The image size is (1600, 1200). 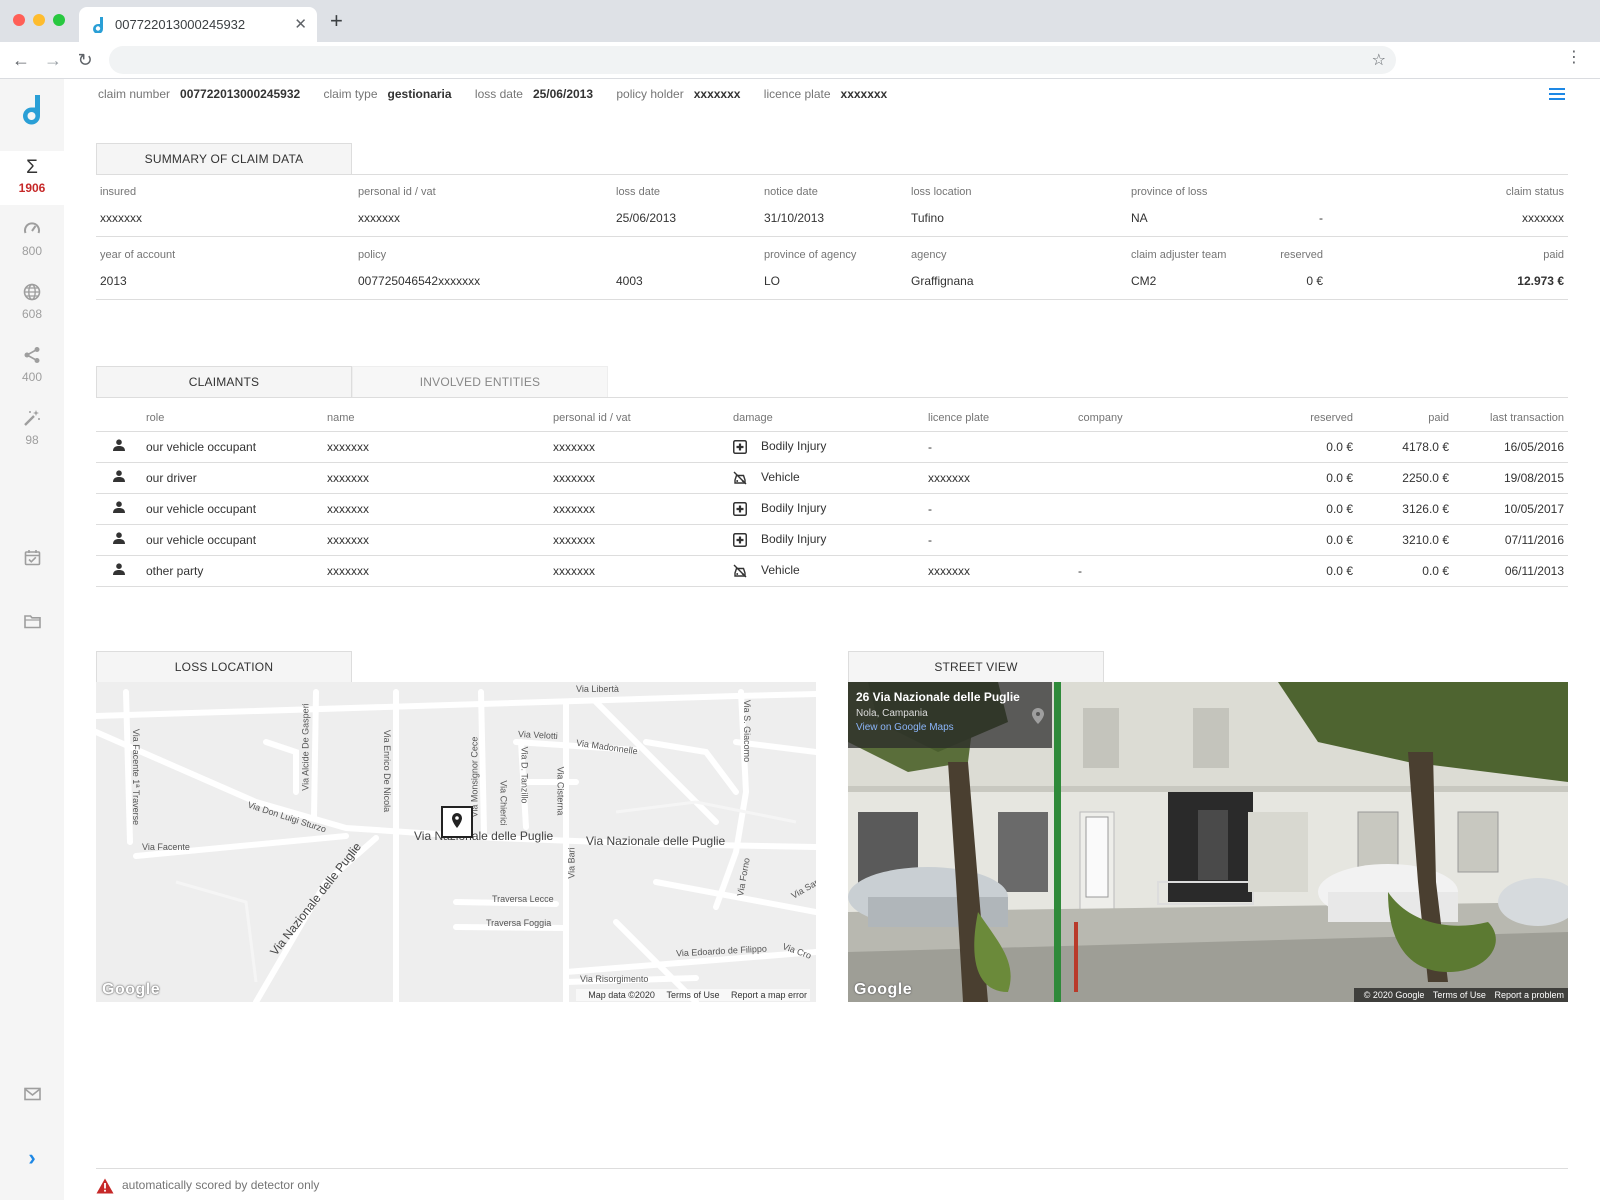 What do you see at coordinates (639, 418) in the screenshot?
I see `column-header-personal-id: personal id / vat` at bounding box center [639, 418].